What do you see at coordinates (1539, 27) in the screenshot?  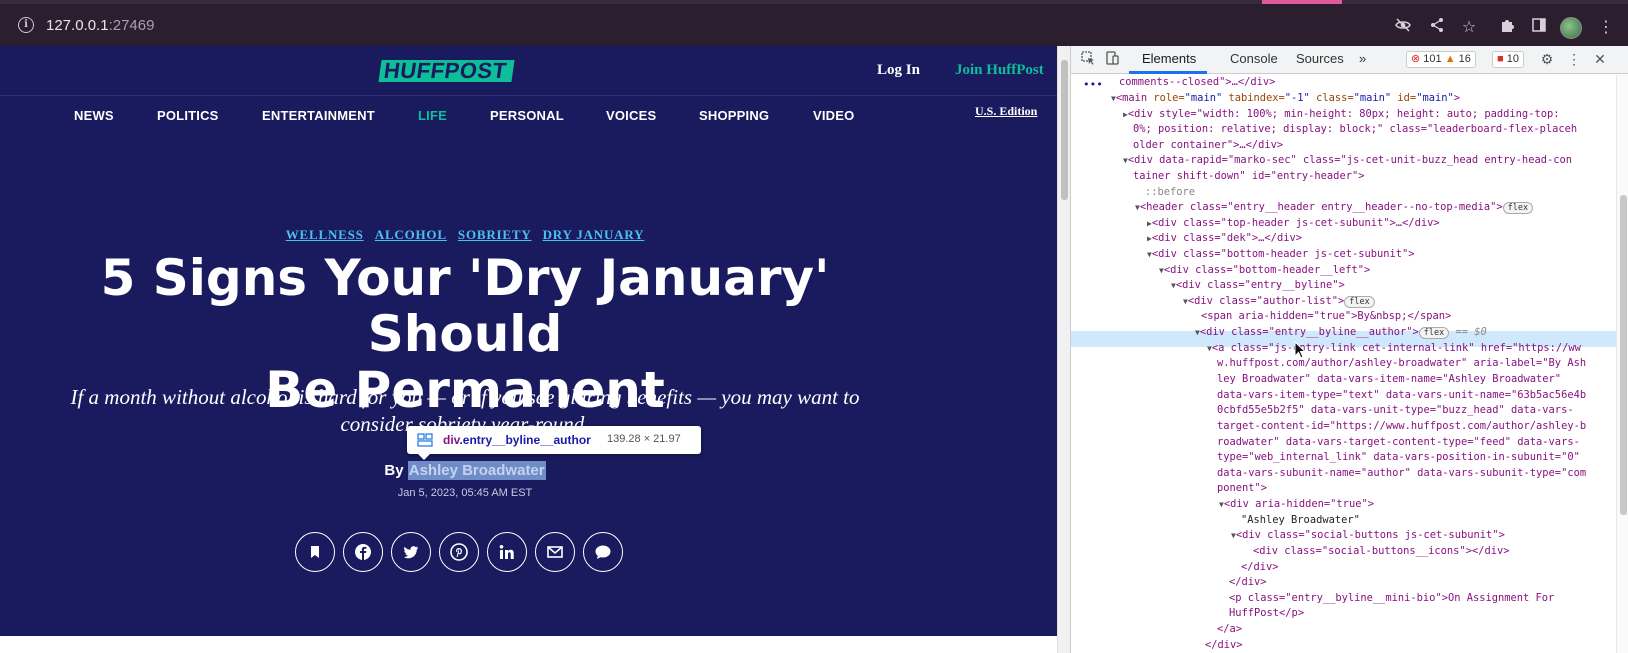 I see `sidebar-icon` at bounding box center [1539, 27].